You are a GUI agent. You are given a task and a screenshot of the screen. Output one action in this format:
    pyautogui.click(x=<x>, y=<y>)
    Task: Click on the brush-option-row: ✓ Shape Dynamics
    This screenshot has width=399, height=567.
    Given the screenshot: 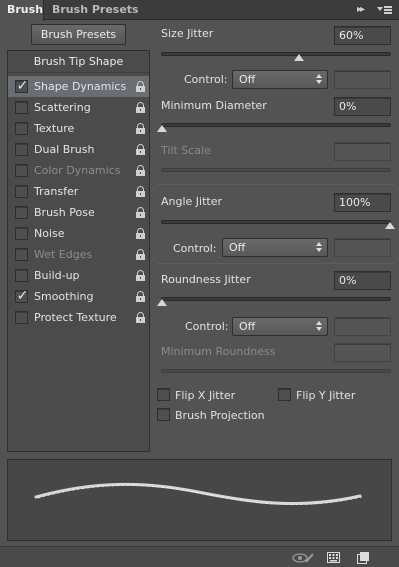 What is the action you would take?
    pyautogui.click(x=78, y=86)
    